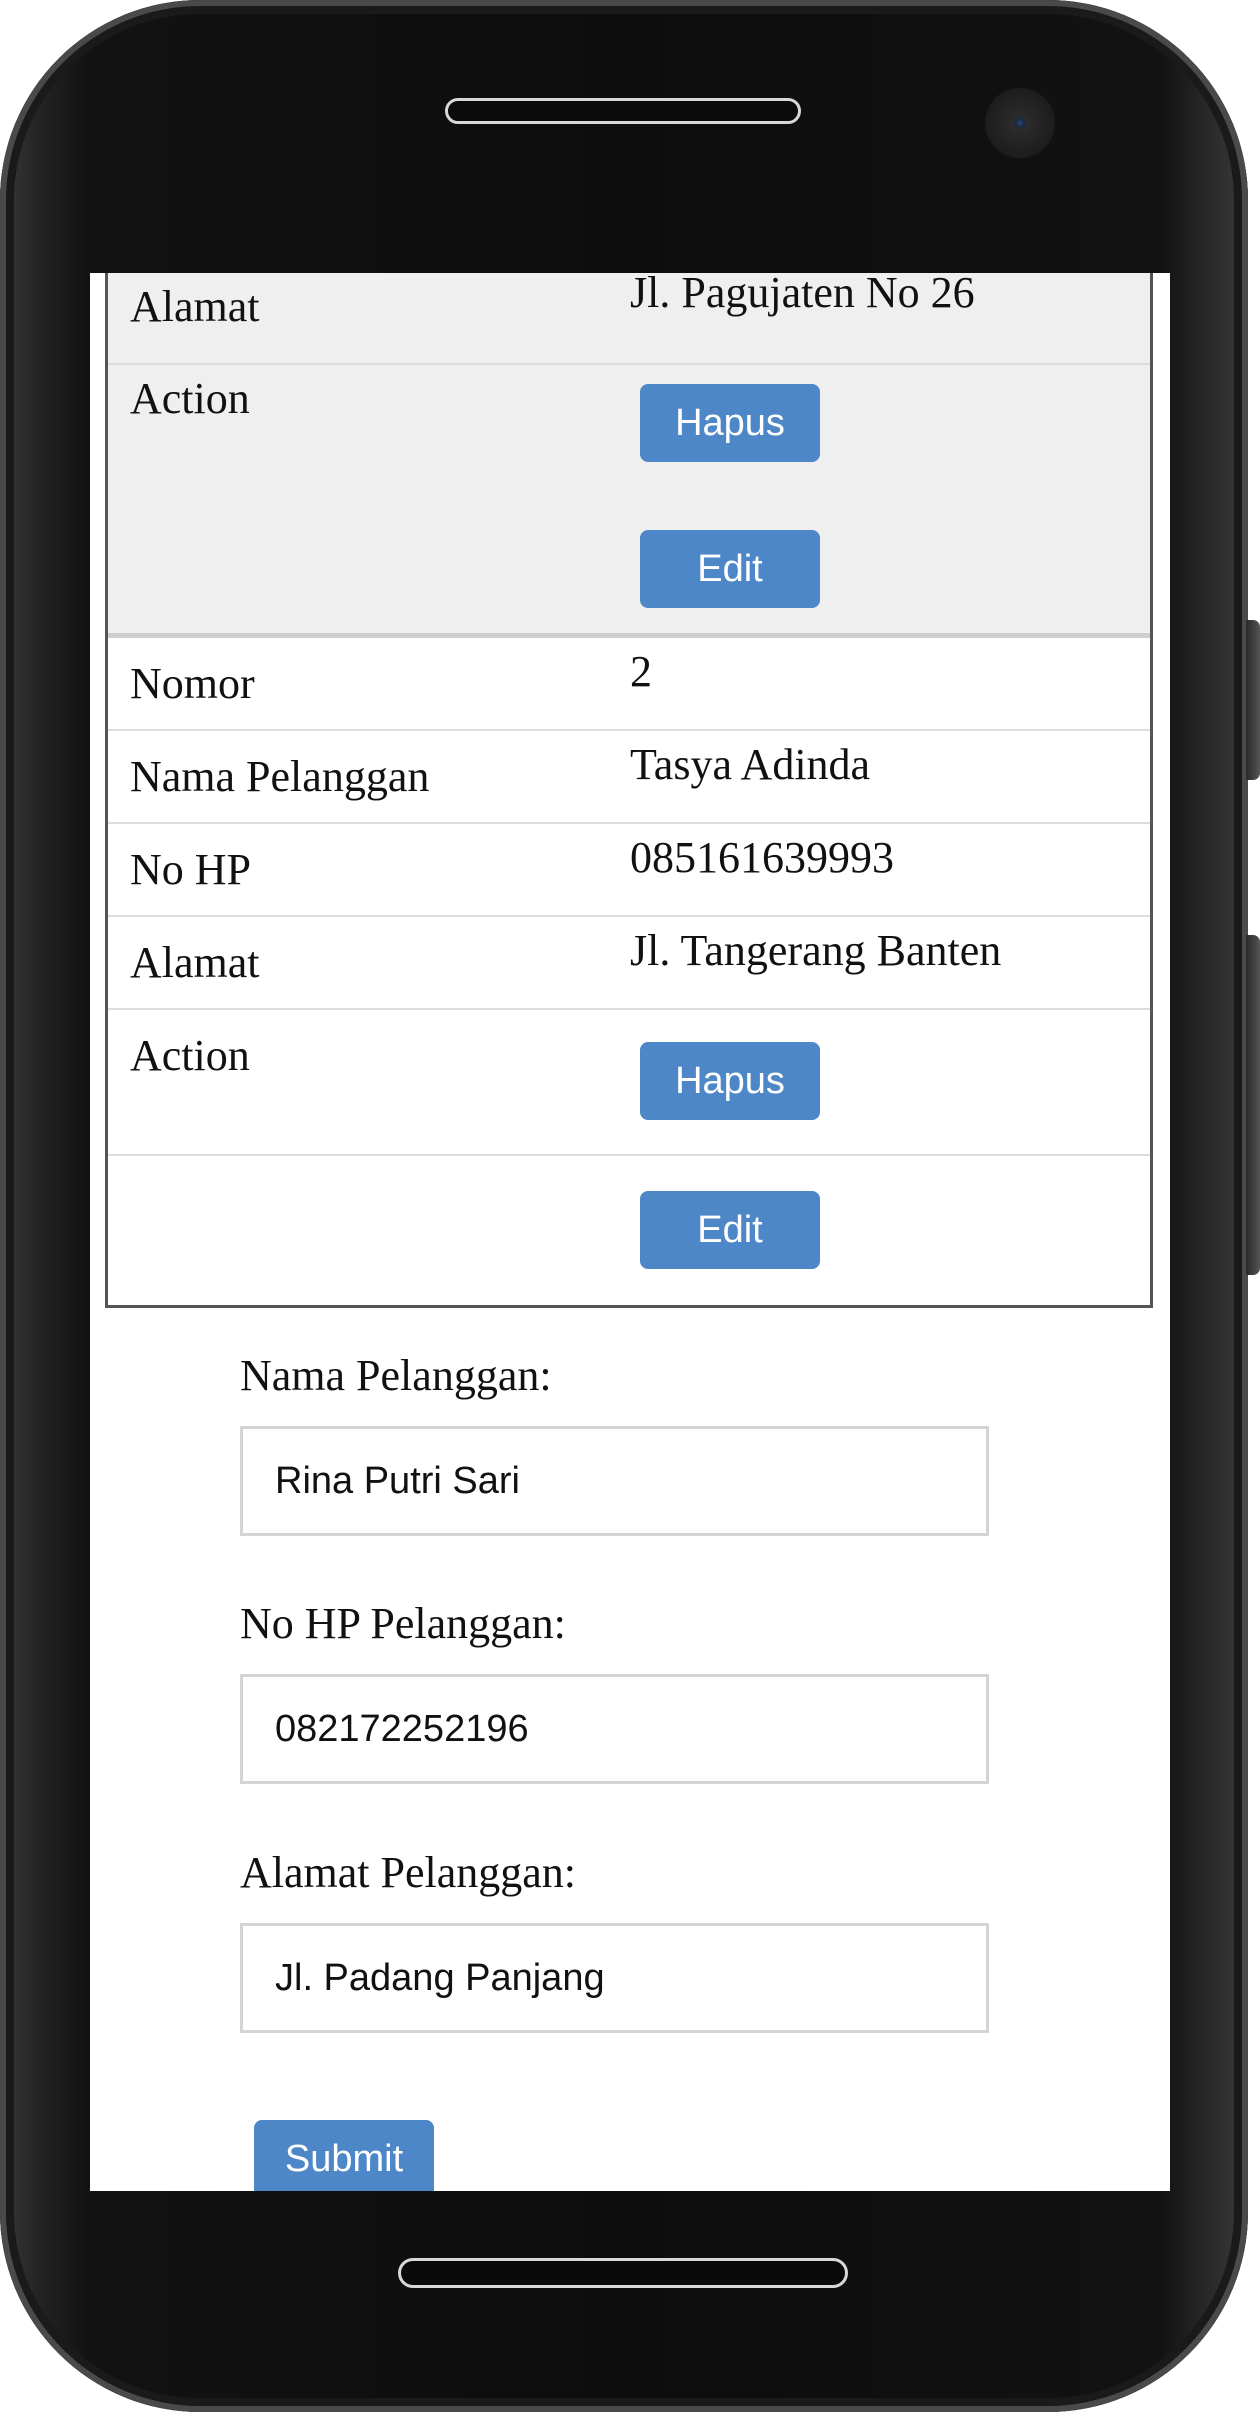  What do you see at coordinates (629, 870) in the screenshot?
I see `table-row: No HP 085161639993` at bounding box center [629, 870].